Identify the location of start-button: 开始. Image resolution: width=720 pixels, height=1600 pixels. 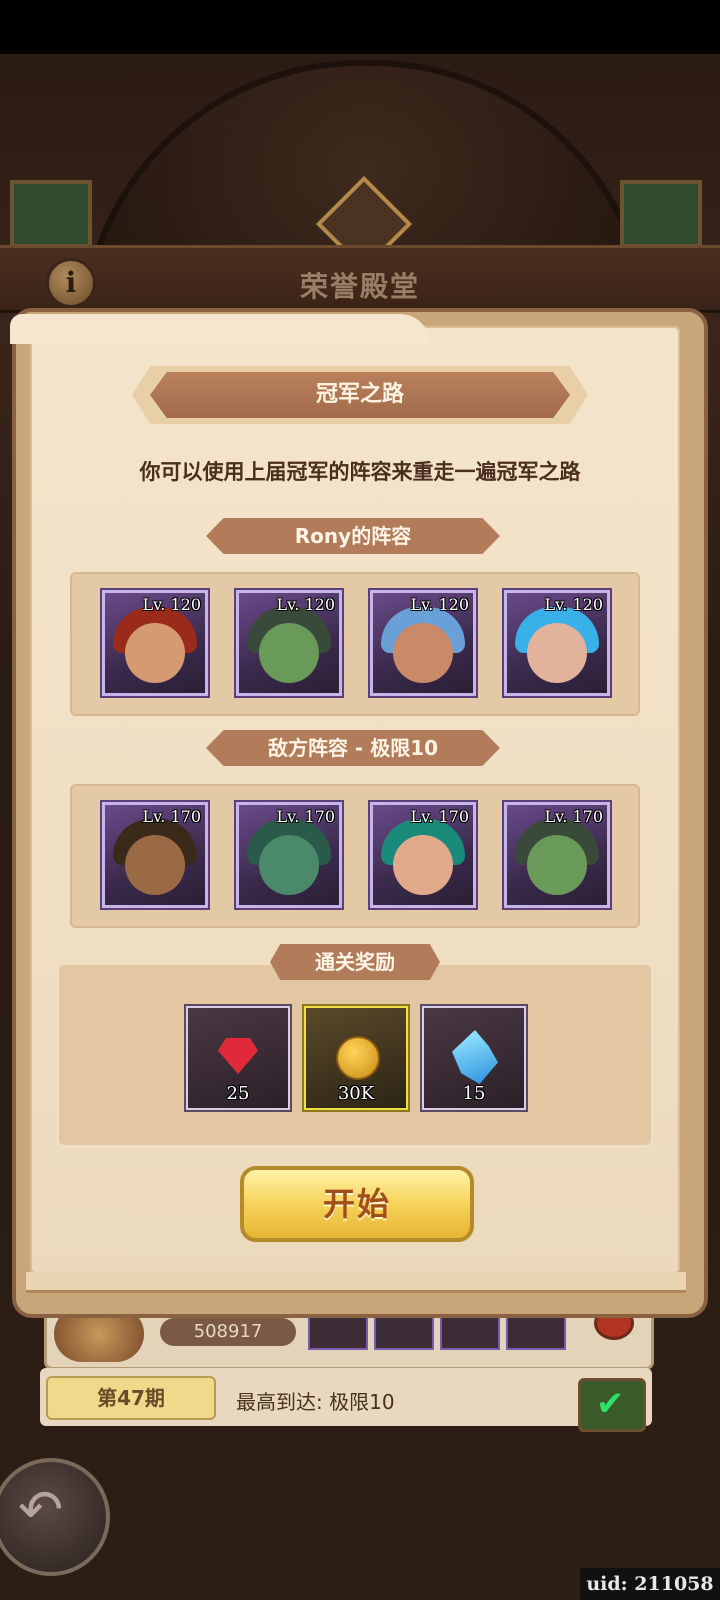
(357, 1204).